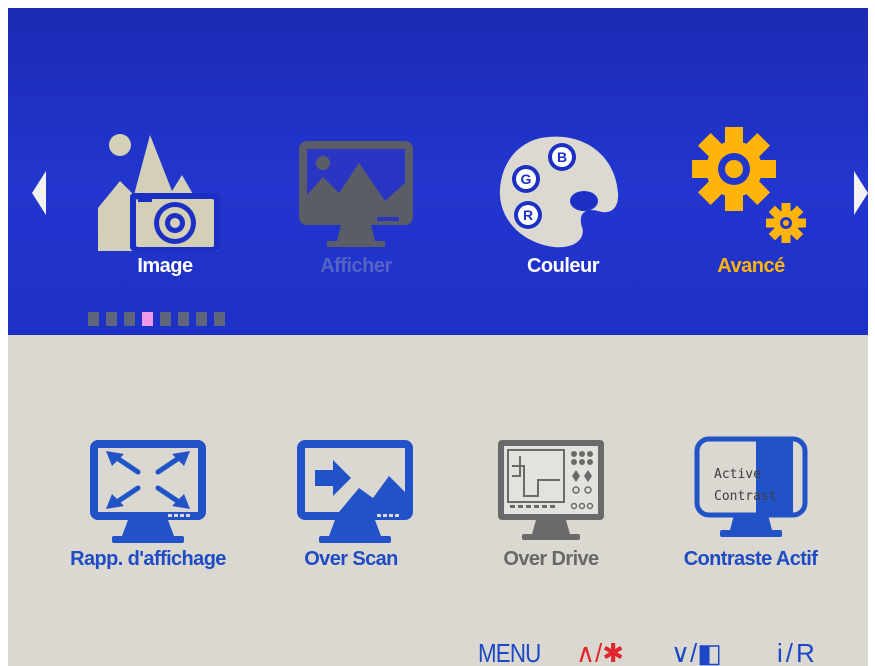 This screenshot has width=875, height=666. What do you see at coordinates (745, 496) in the screenshot?
I see `icon-text-contrast: Contrast` at bounding box center [745, 496].